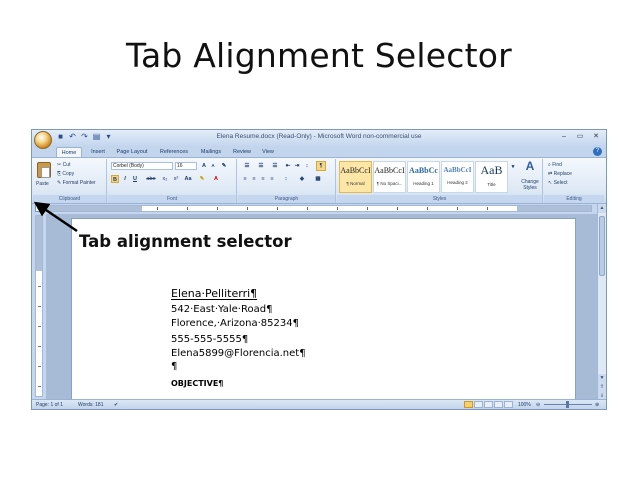 This screenshot has width=638, height=478. What do you see at coordinates (596, 137) in the screenshot?
I see `close-button: ✕` at bounding box center [596, 137].